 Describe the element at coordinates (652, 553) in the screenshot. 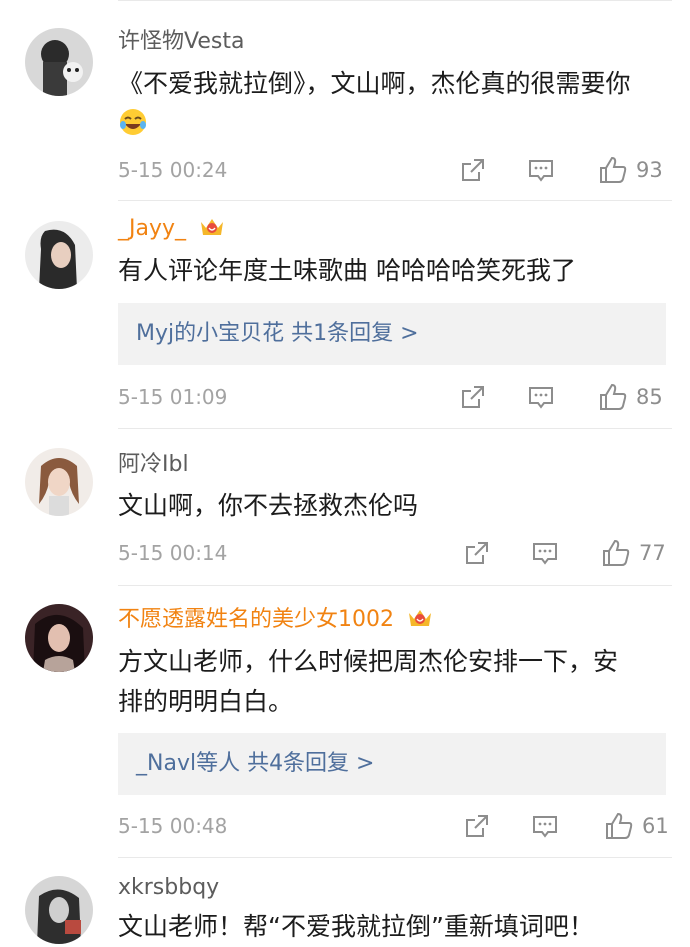

I see `like-count: 77` at that location.